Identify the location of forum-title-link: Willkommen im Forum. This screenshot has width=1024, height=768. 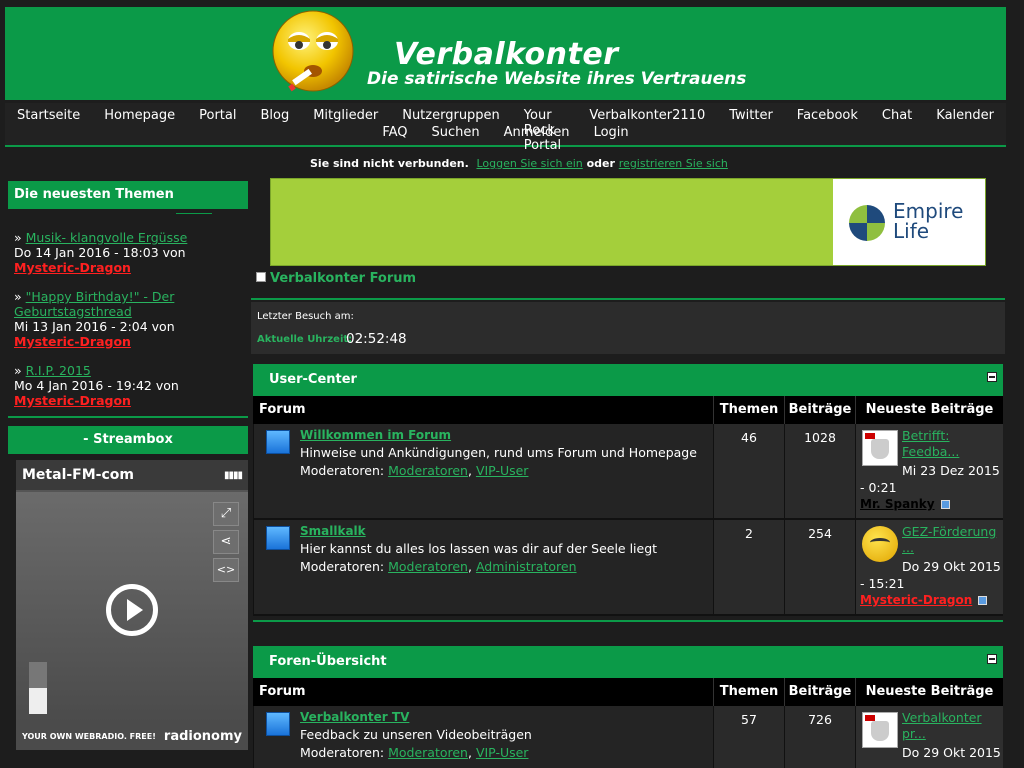
(375, 435).